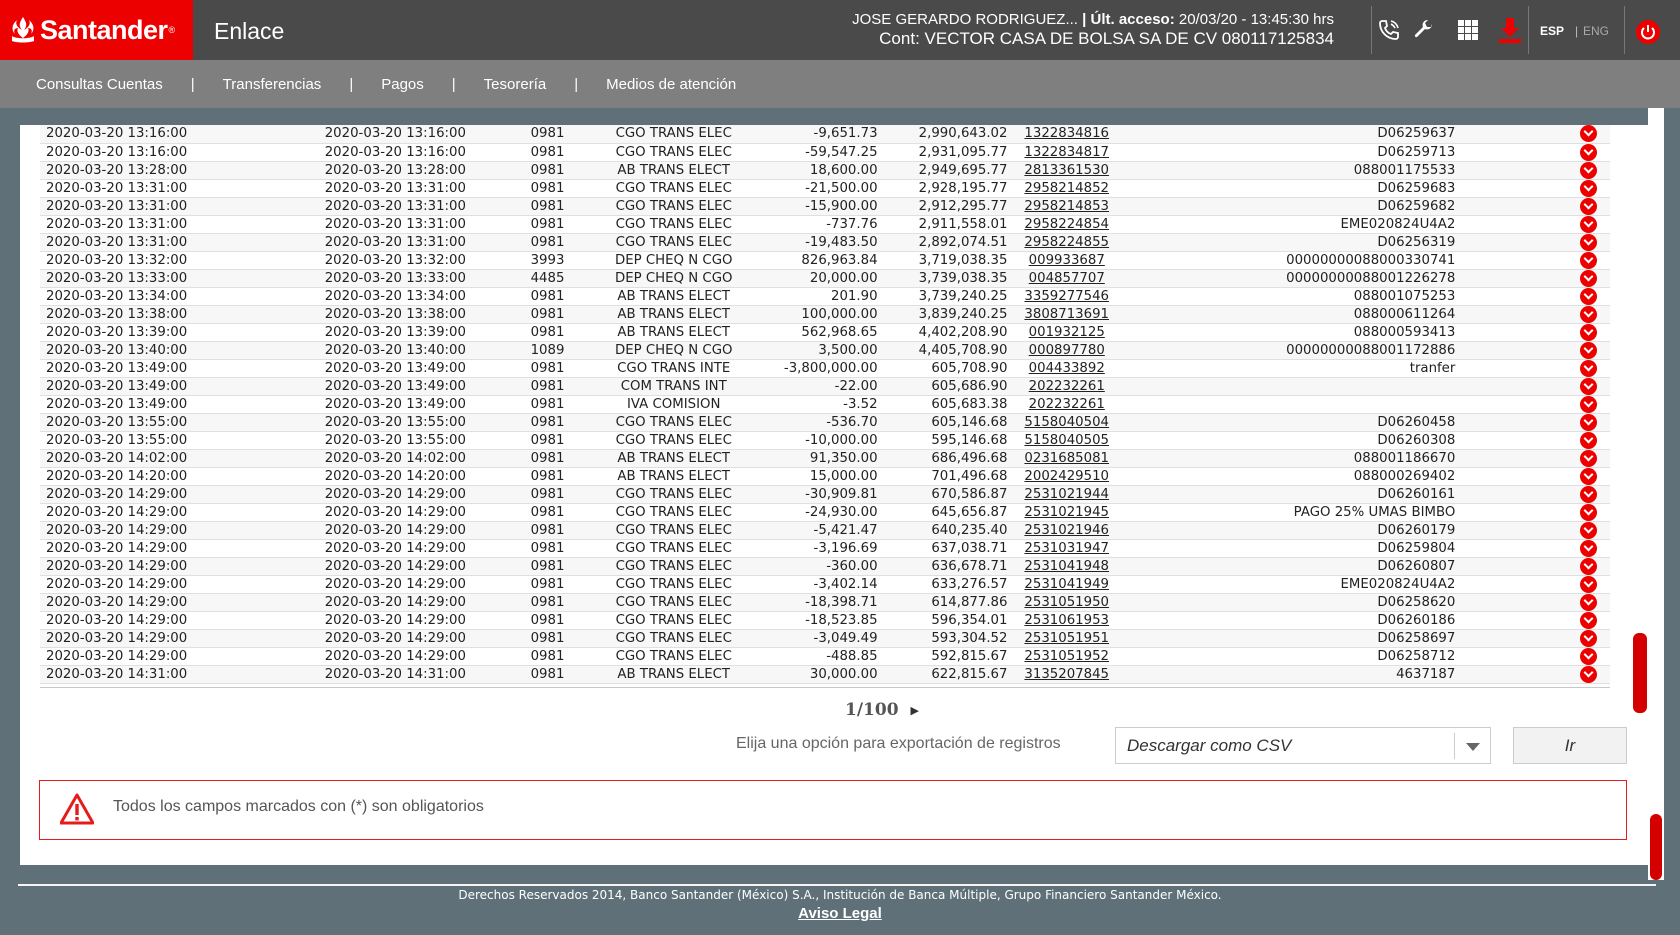  What do you see at coordinates (272, 84) in the screenshot?
I see `nav-transferencias: Transferencias` at bounding box center [272, 84].